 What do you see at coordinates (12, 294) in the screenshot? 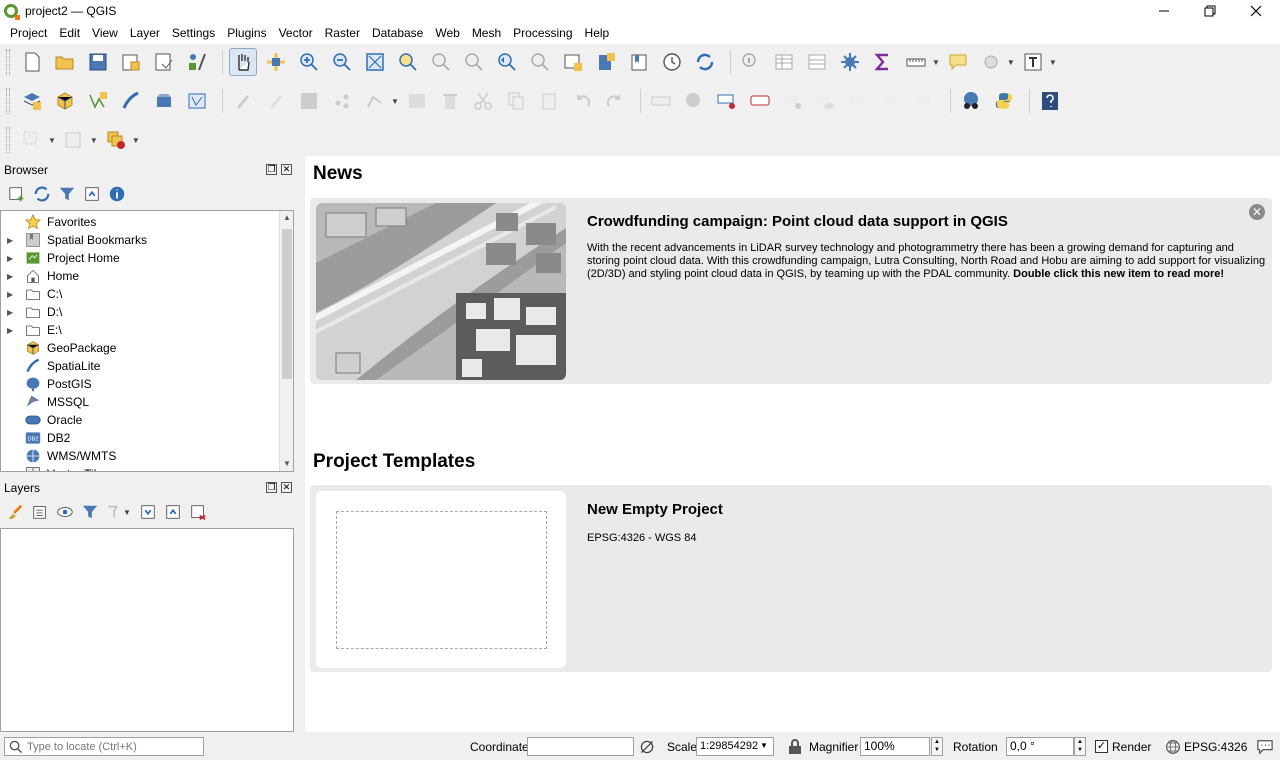
I see `expand-arrow-icon: ▶` at bounding box center [12, 294].